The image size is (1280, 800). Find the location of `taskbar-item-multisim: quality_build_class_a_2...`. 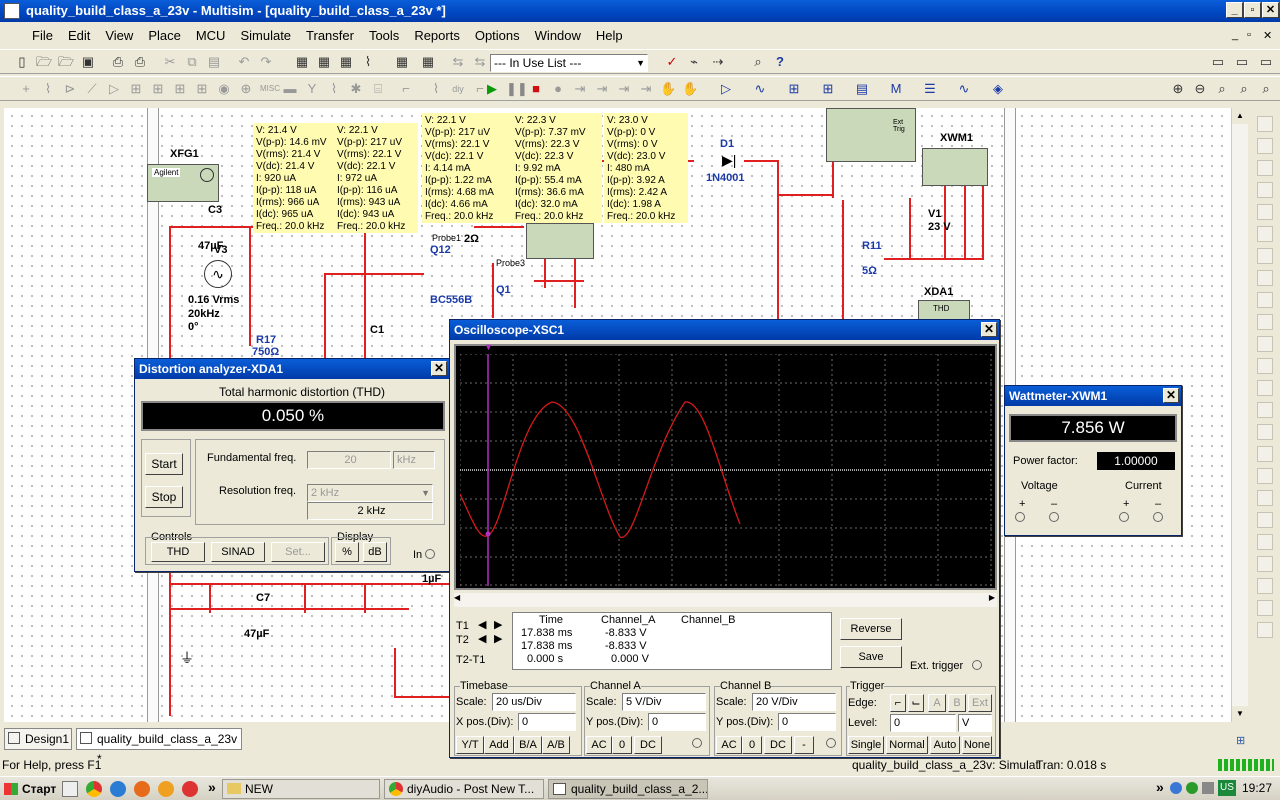

taskbar-item-multisim: quality_build_class_a_2... is located at coordinates (628, 789).